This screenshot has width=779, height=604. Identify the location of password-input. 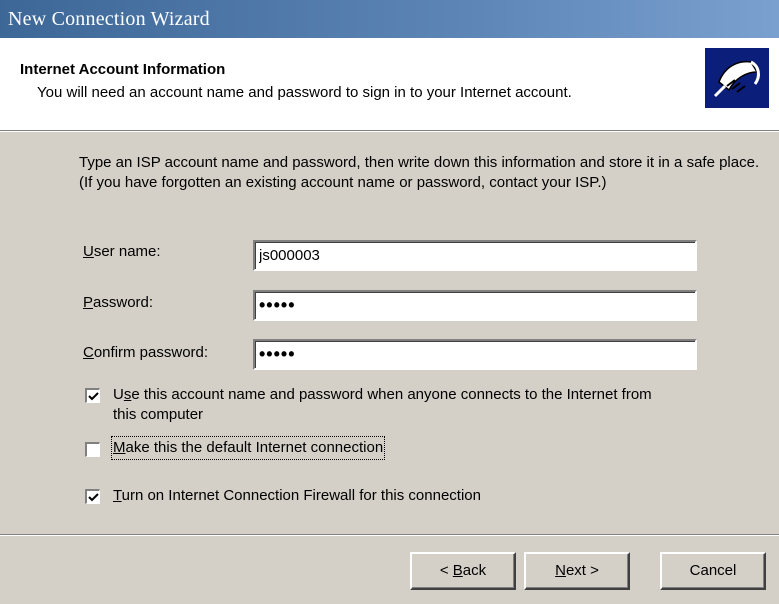
(475, 305).